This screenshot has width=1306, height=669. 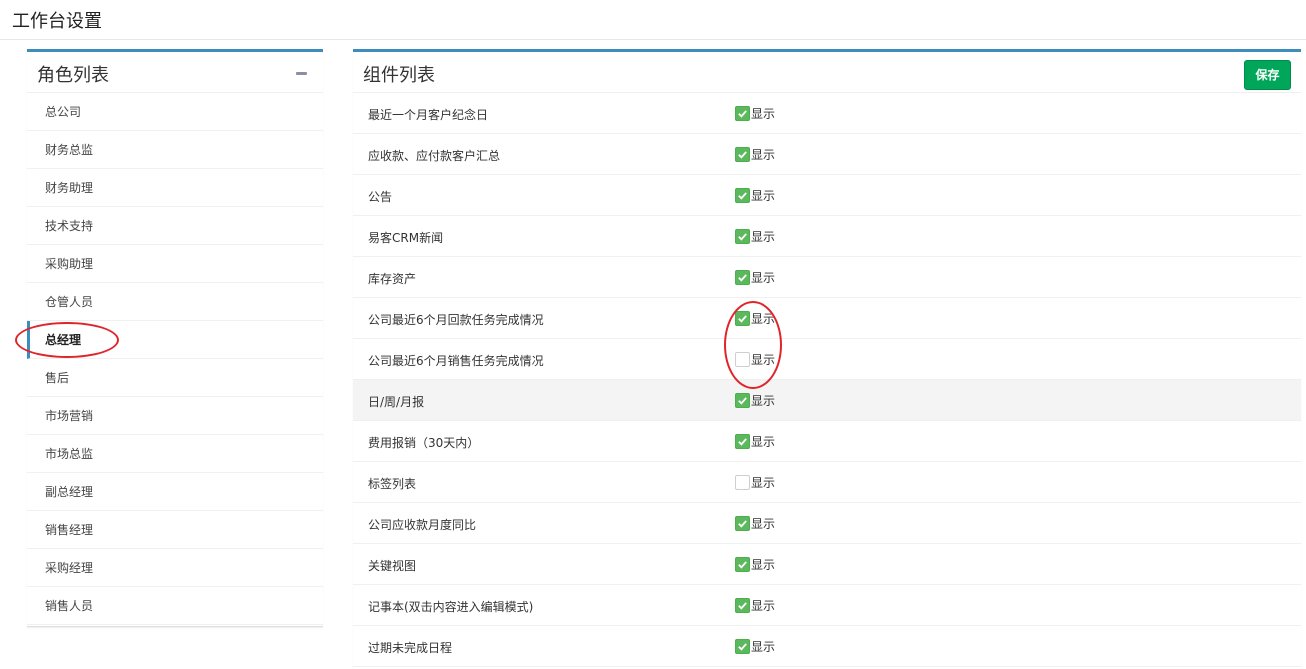 I want to click on widget-name: 日/周/月报, so click(x=396, y=402).